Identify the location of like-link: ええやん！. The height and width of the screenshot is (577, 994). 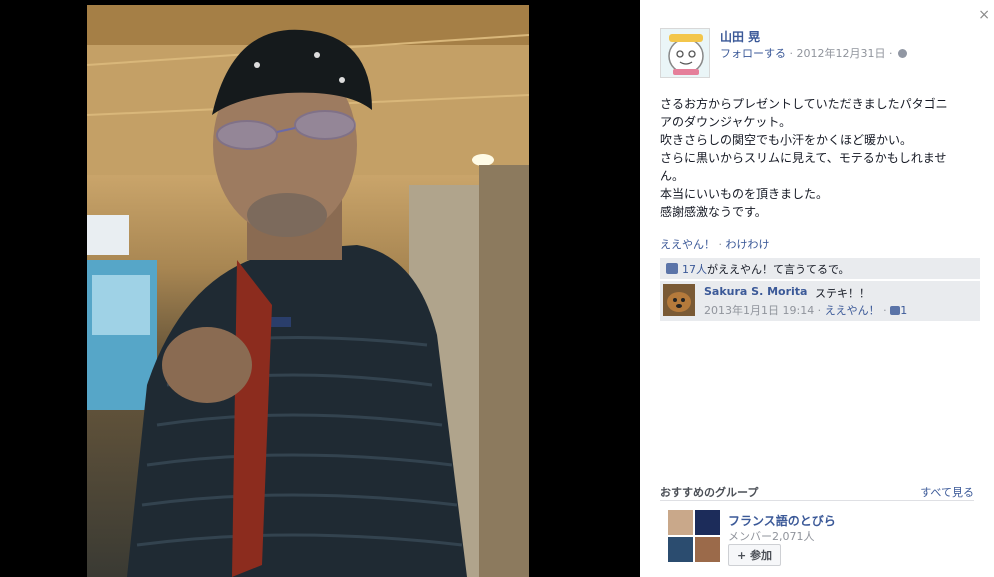
(687, 244).